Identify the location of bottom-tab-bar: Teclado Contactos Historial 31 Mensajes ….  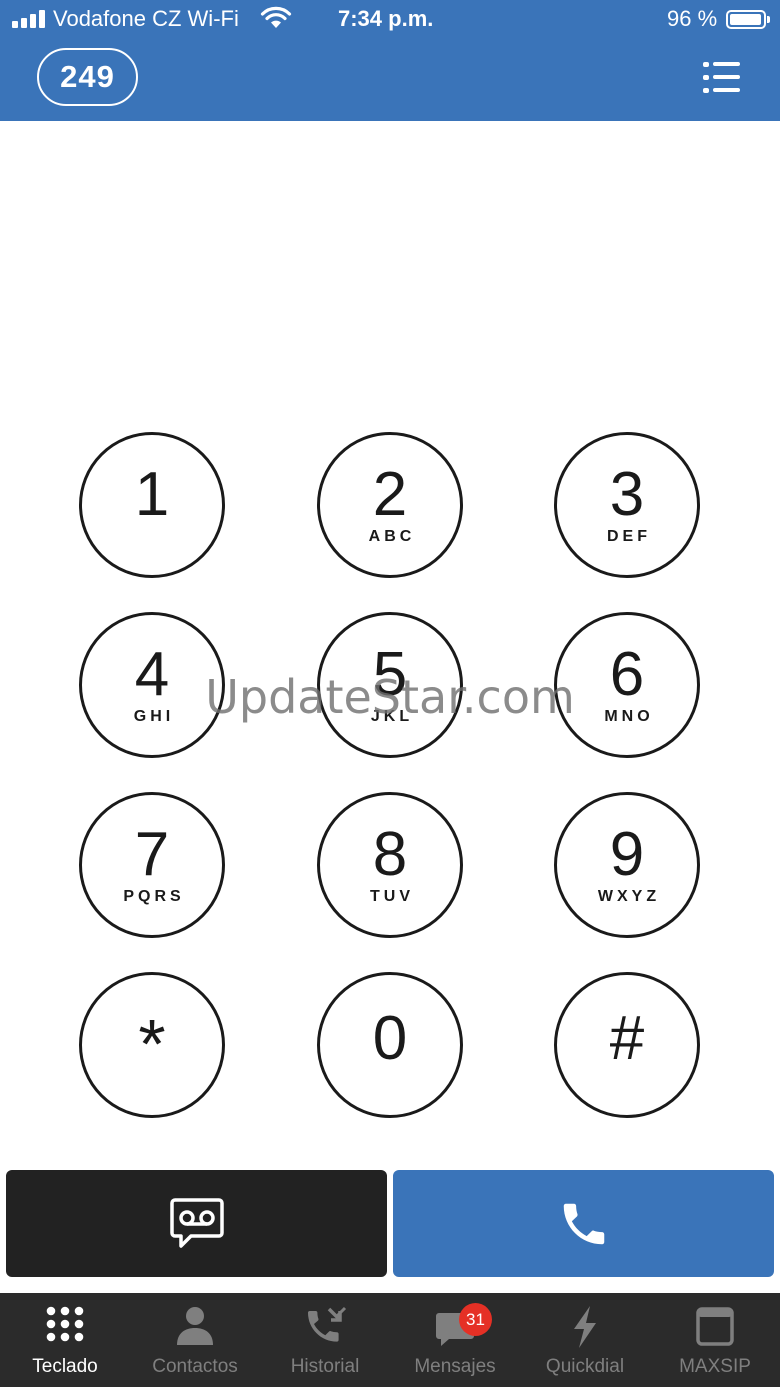
(390, 1340).